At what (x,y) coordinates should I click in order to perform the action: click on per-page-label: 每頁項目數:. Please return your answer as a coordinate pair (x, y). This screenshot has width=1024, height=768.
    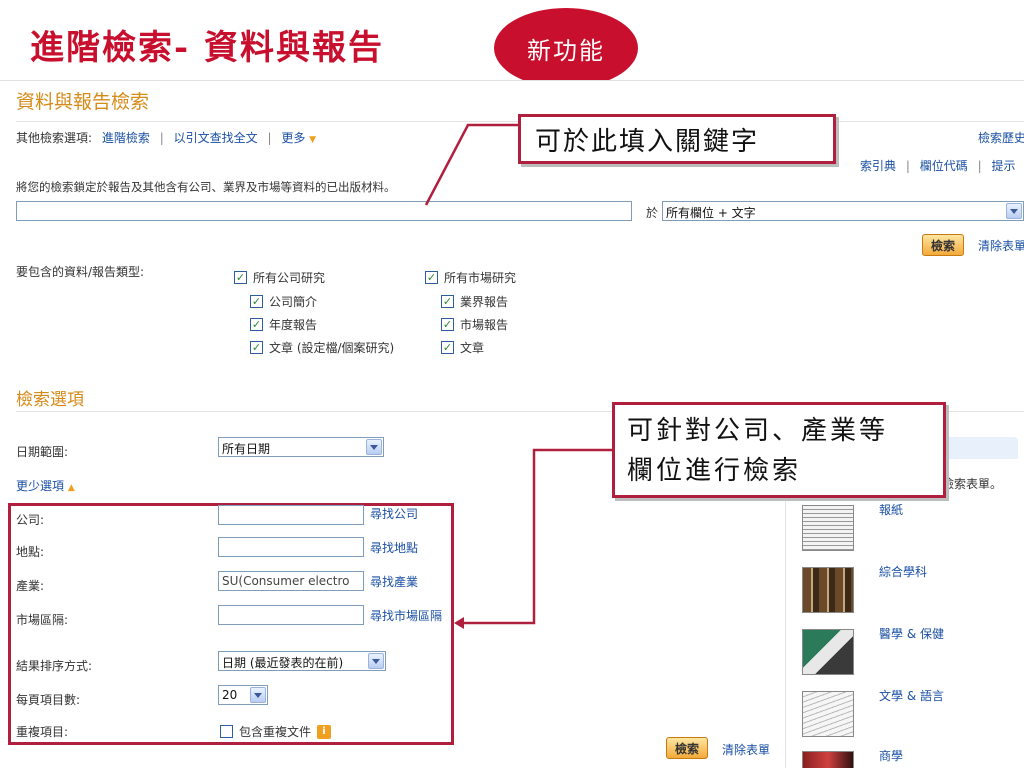
    Looking at the image, I should click on (48, 700).